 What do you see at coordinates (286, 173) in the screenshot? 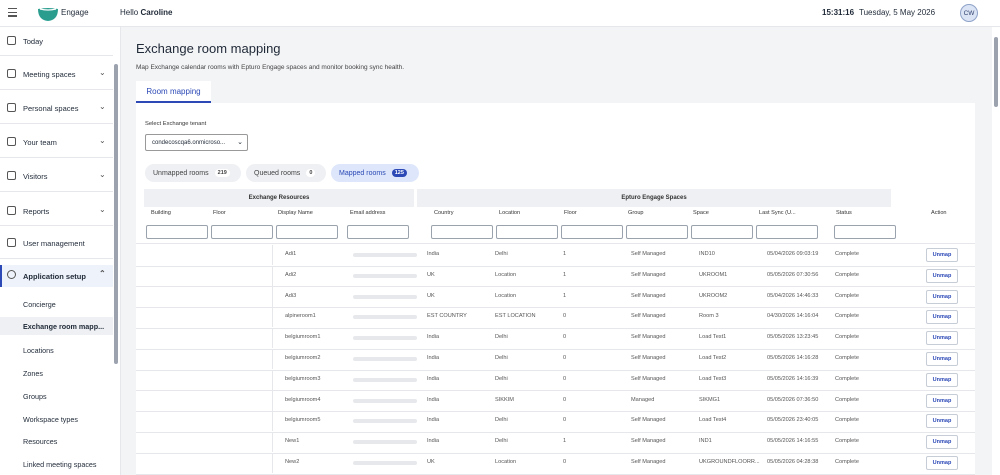
I see `pill-queued-rooms: Queued rooms 0` at bounding box center [286, 173].